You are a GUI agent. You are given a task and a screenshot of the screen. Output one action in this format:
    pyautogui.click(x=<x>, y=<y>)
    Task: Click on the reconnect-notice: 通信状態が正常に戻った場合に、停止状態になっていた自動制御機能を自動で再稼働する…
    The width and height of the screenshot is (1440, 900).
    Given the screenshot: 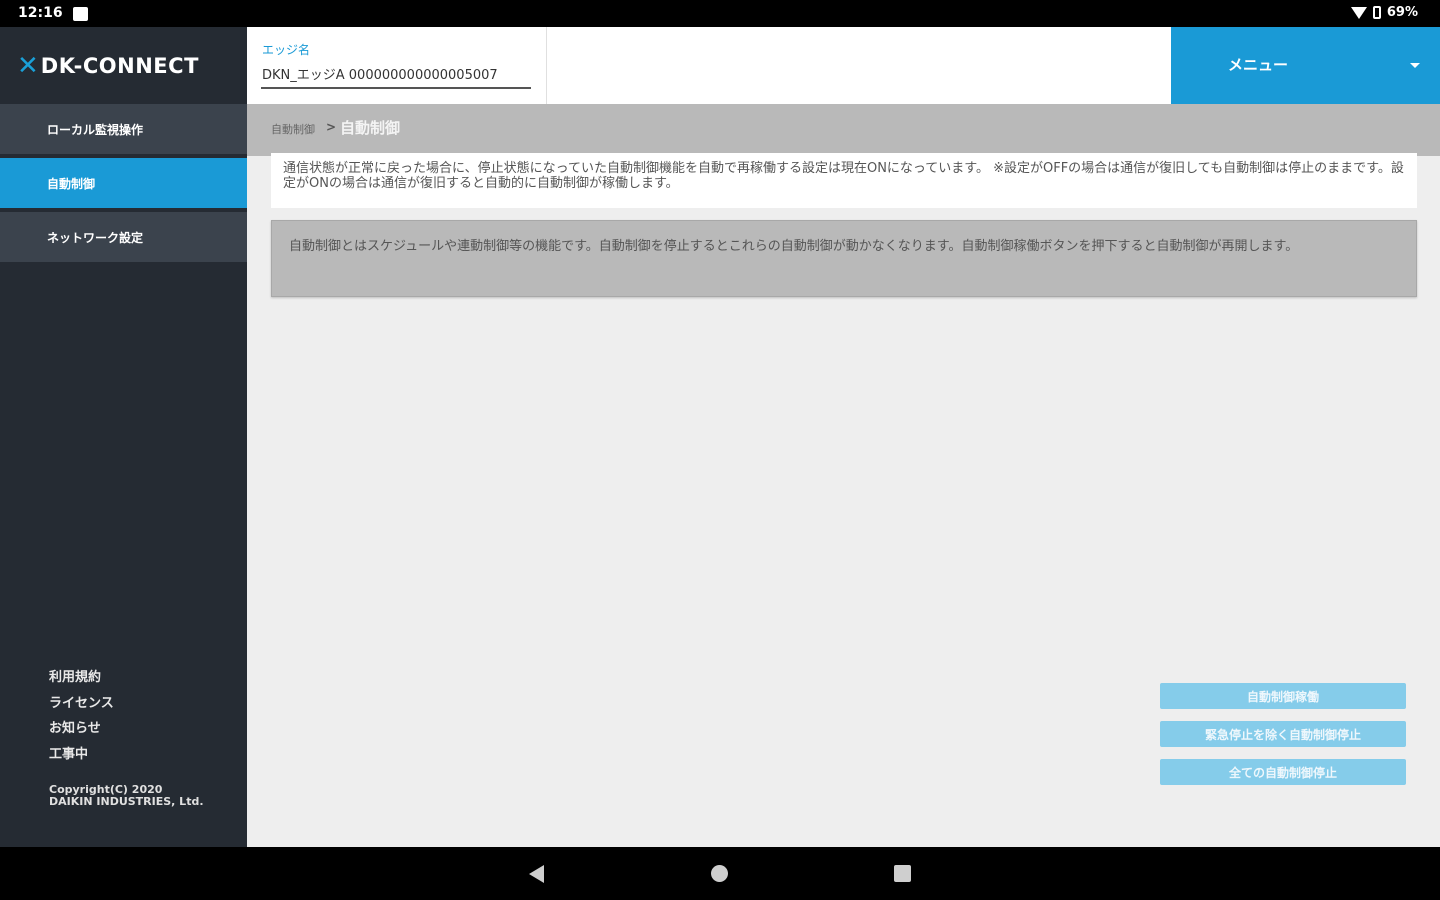 What is the action you would take?
    pyautogui.click(x=844, y=180)
    